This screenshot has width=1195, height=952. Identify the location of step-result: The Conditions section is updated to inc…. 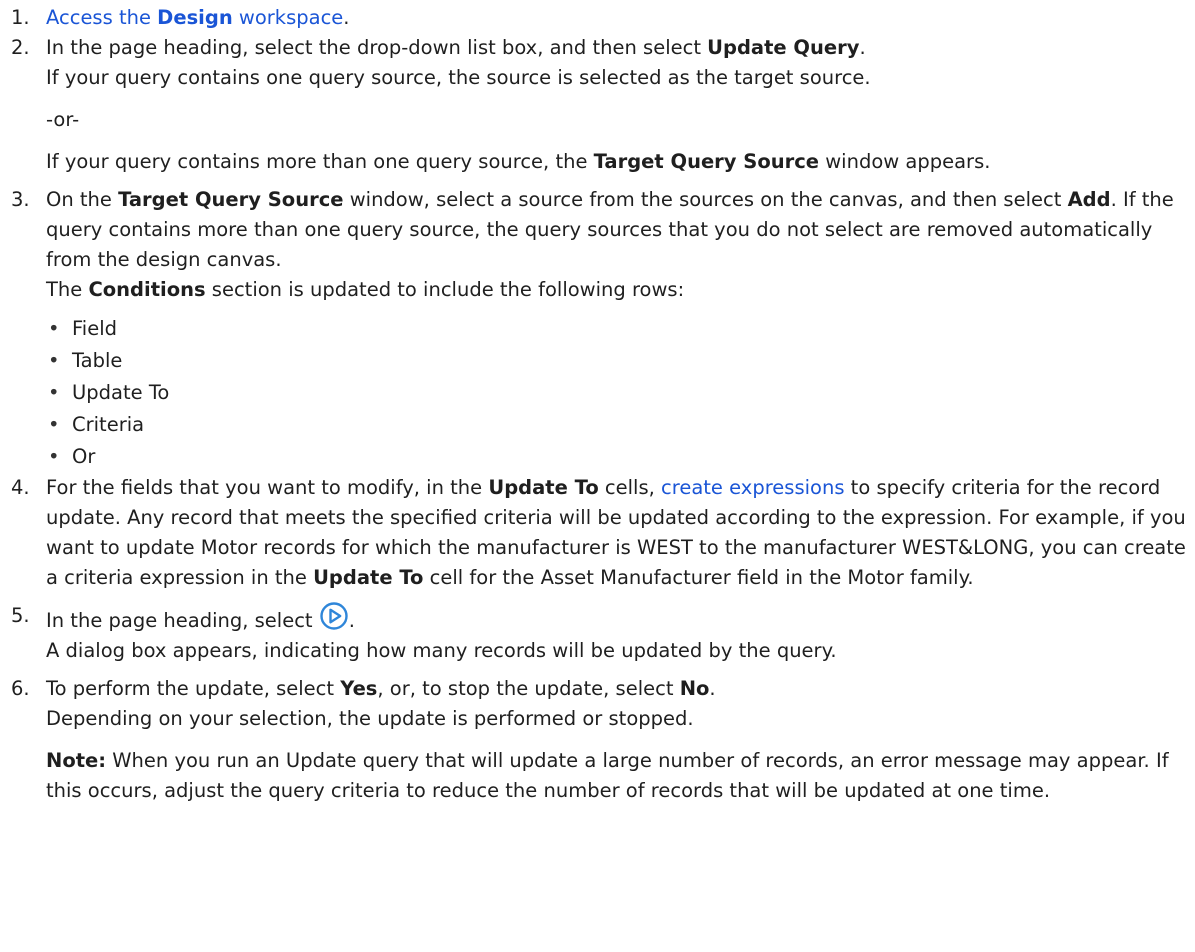
(365, 289).